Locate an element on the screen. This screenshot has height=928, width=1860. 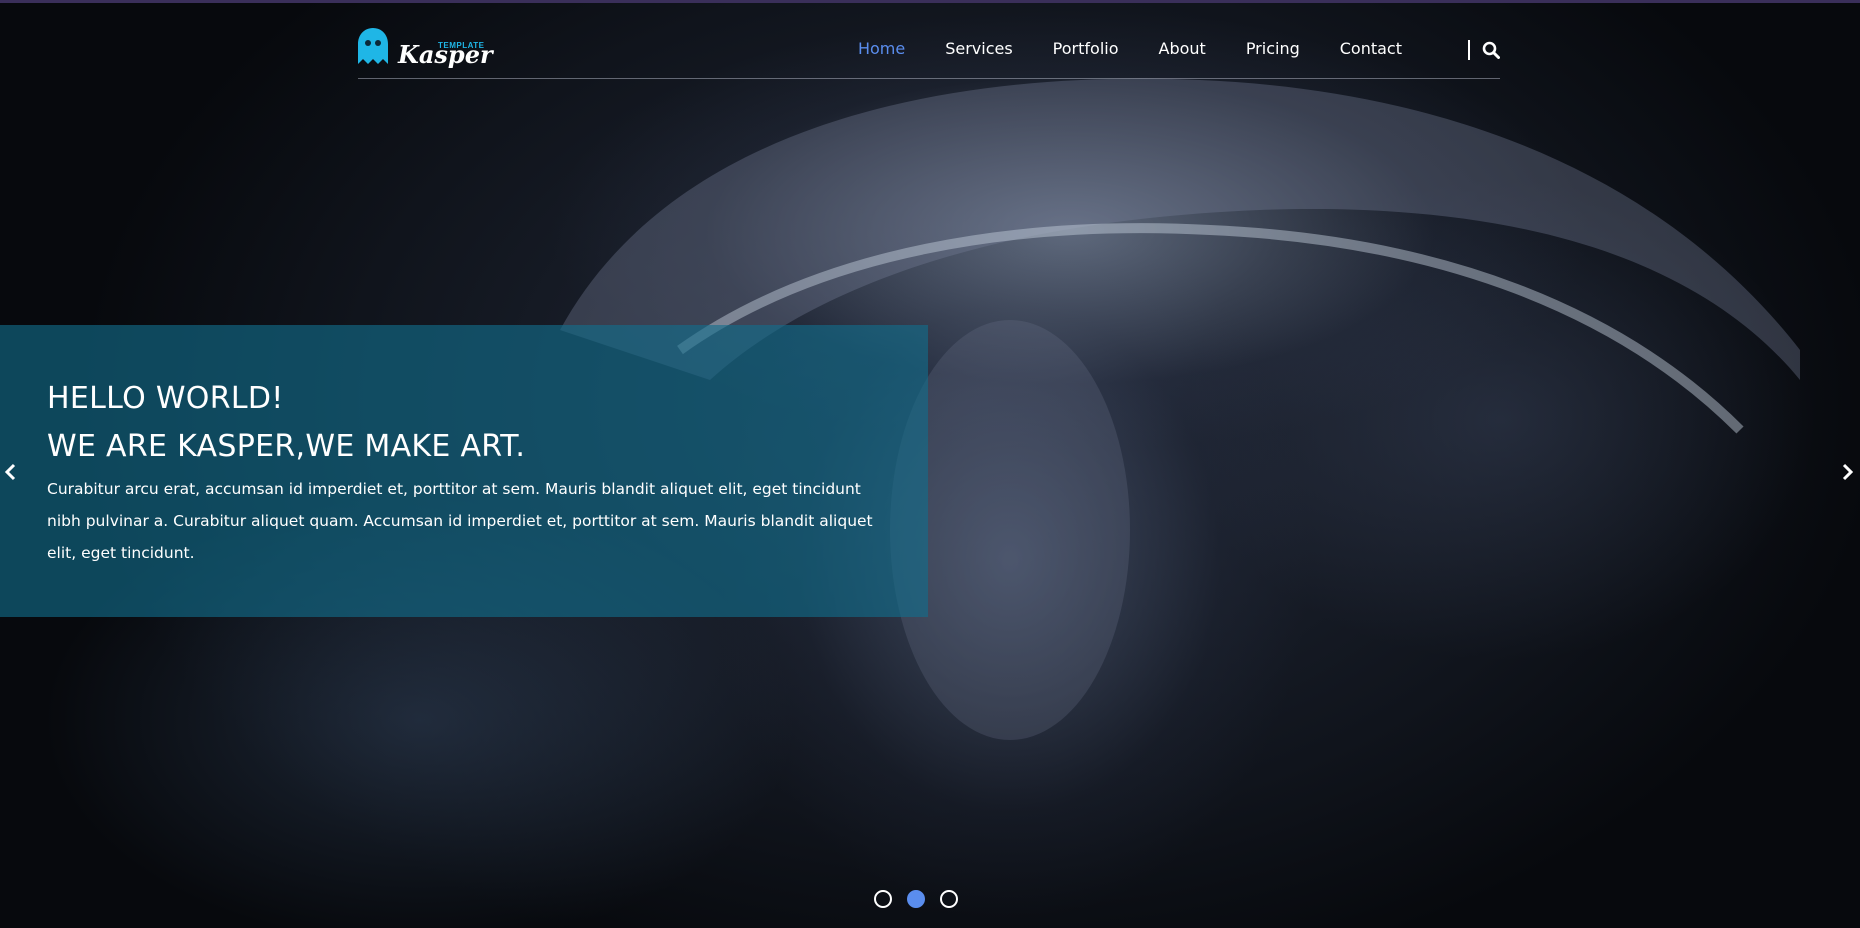
chevron-left-icon is located at coordinates (10, 472).